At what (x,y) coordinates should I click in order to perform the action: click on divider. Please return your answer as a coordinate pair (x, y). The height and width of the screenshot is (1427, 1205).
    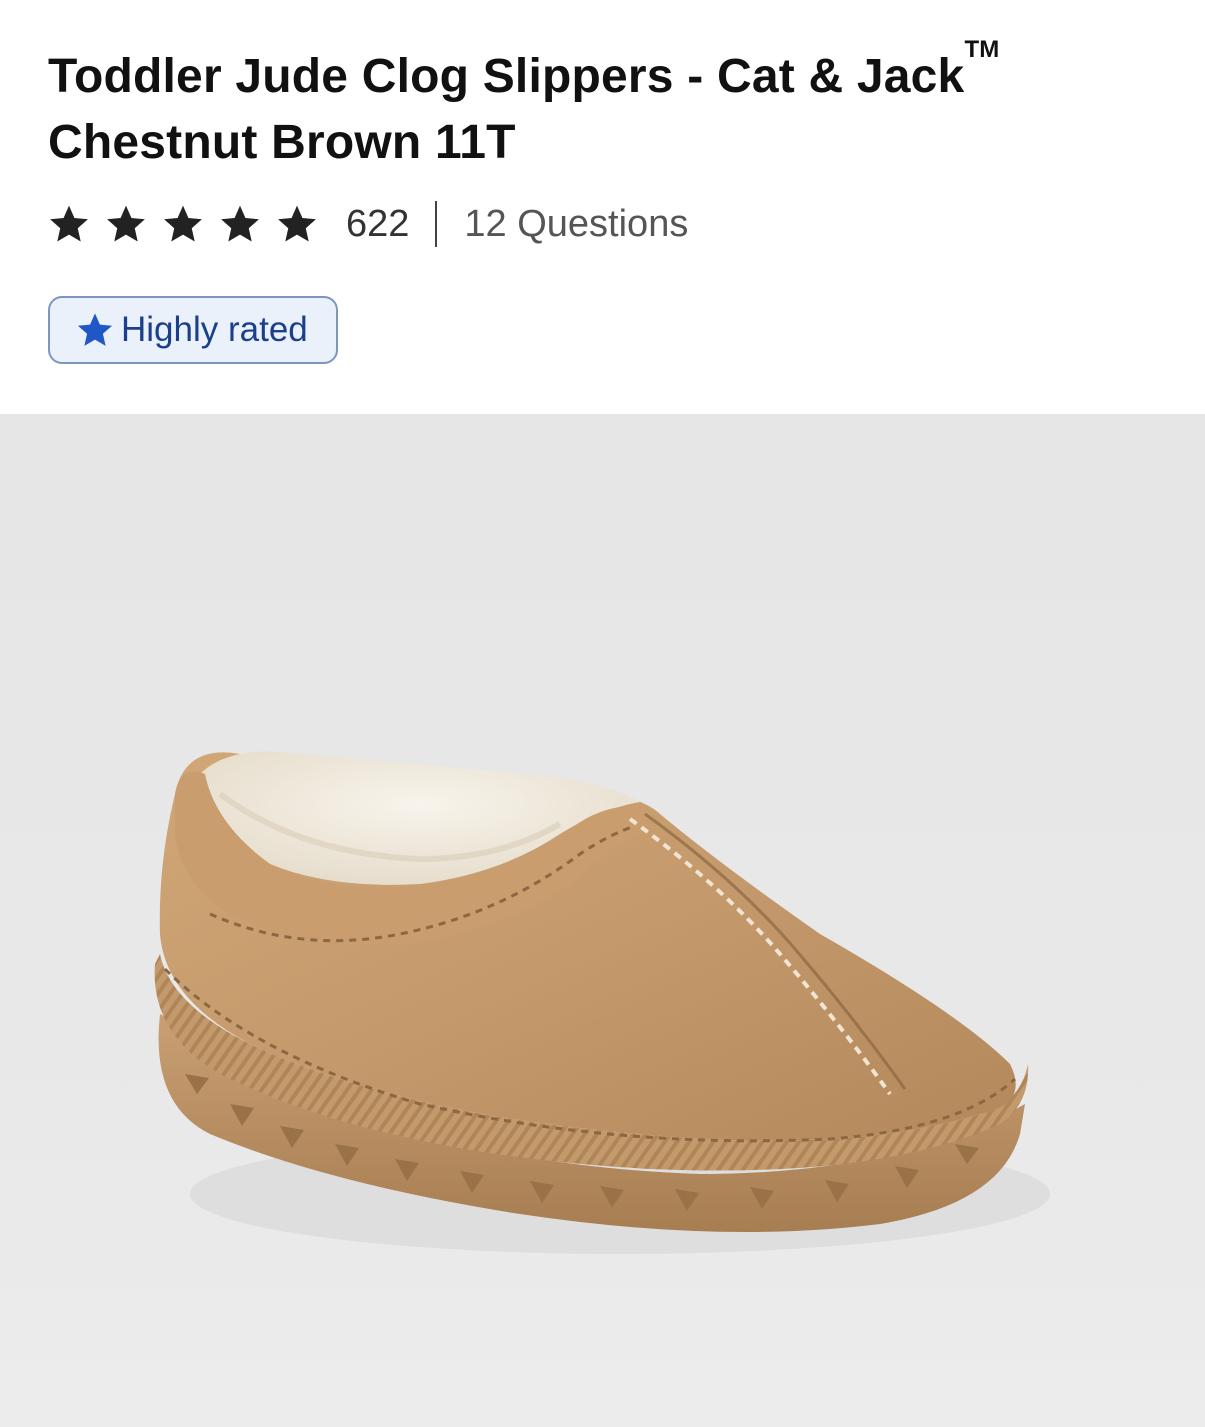
    Looking at the image, I should click on (436, 224).